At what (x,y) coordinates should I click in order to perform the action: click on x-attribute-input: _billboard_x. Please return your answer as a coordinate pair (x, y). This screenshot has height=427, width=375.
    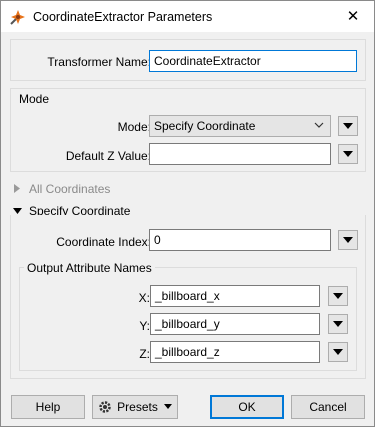
    Looking at the image, I should click on (235, 296).